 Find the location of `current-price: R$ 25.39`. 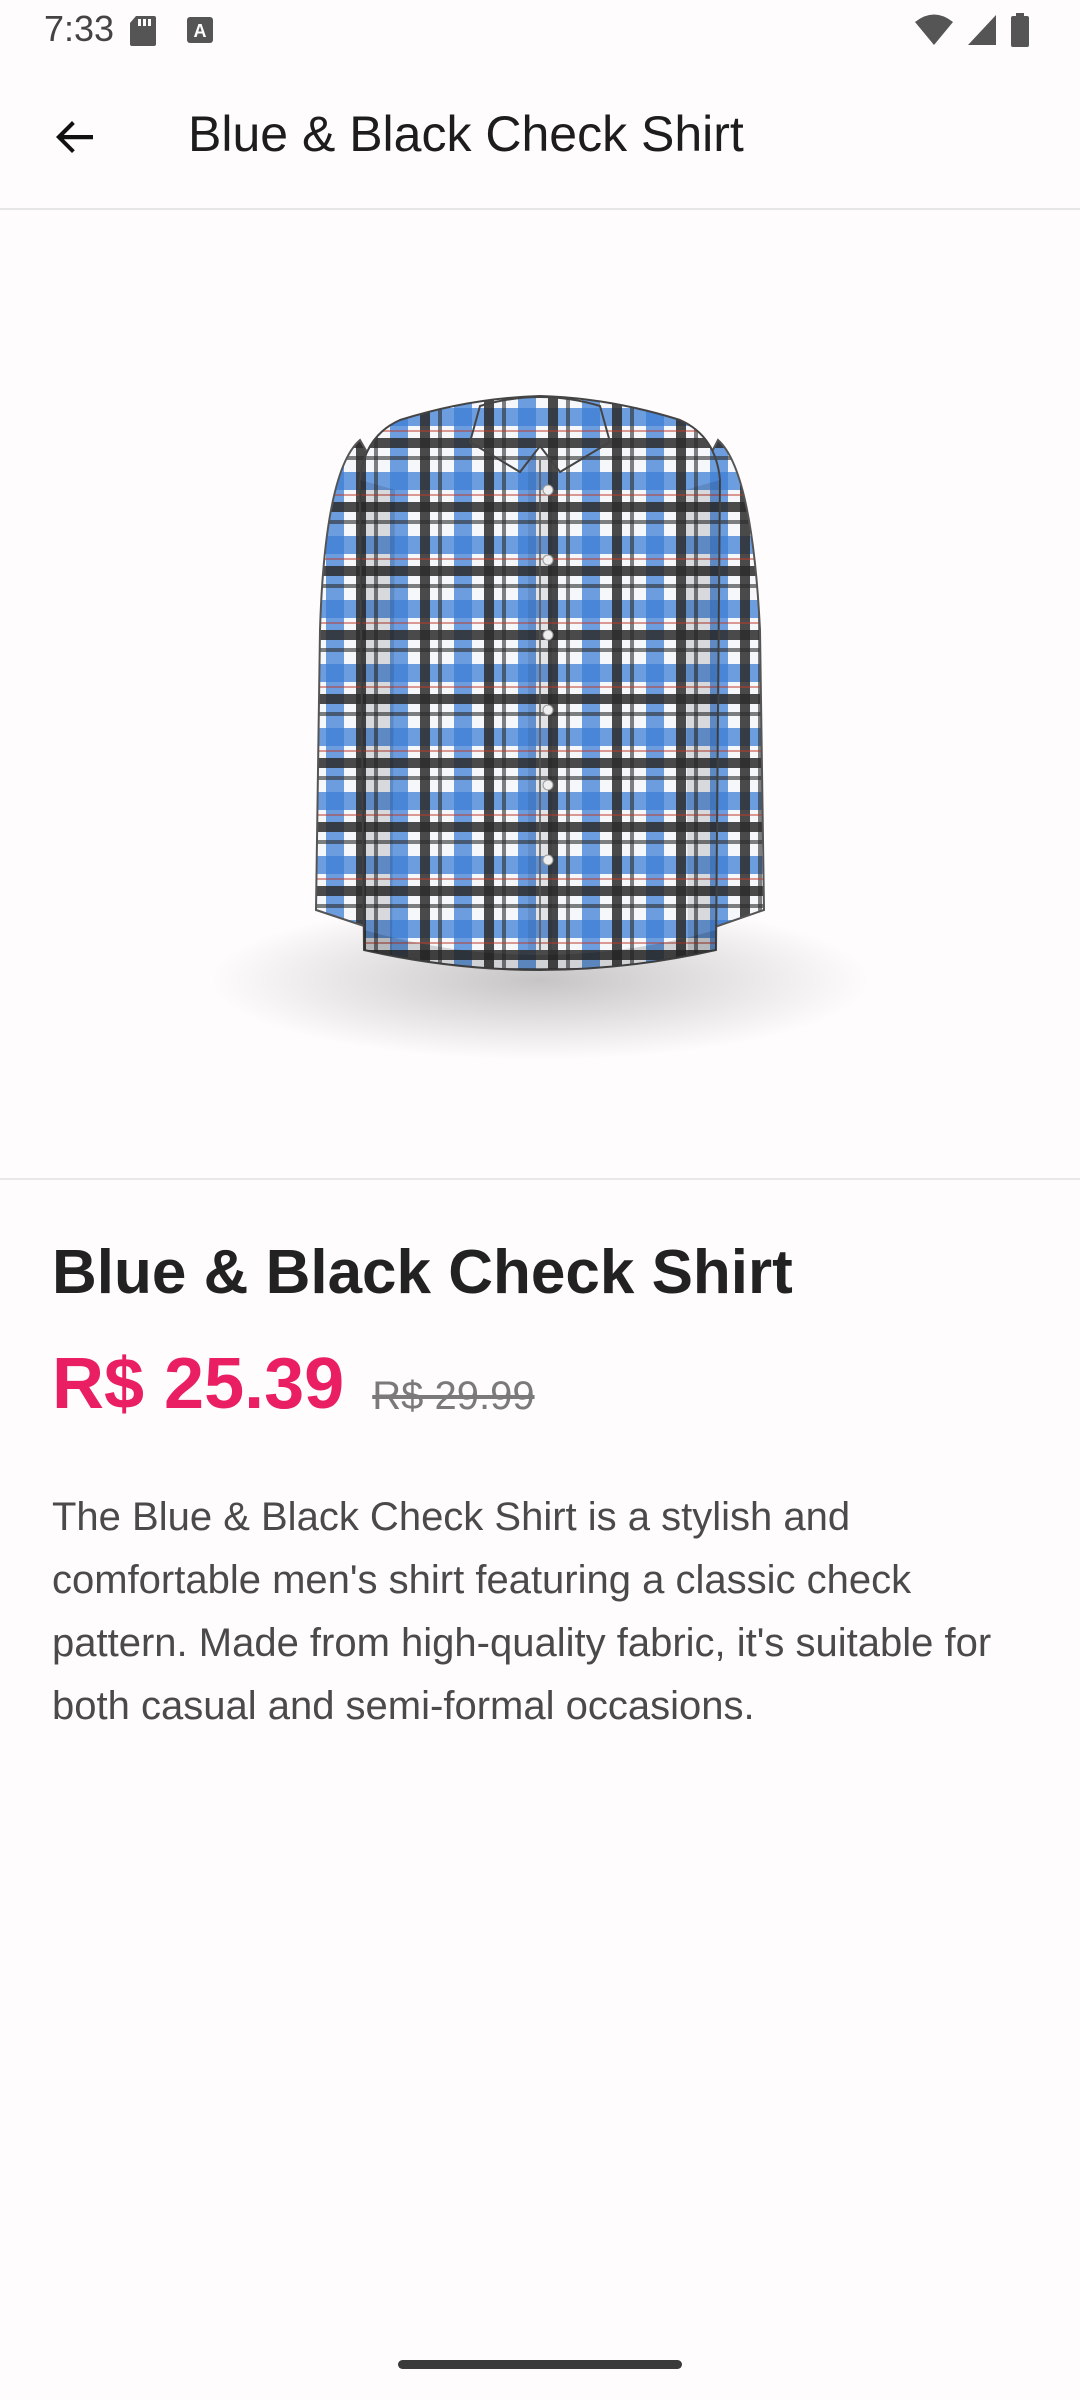

current-price: R$ 25.39 is located at coordinates (198, 1384).